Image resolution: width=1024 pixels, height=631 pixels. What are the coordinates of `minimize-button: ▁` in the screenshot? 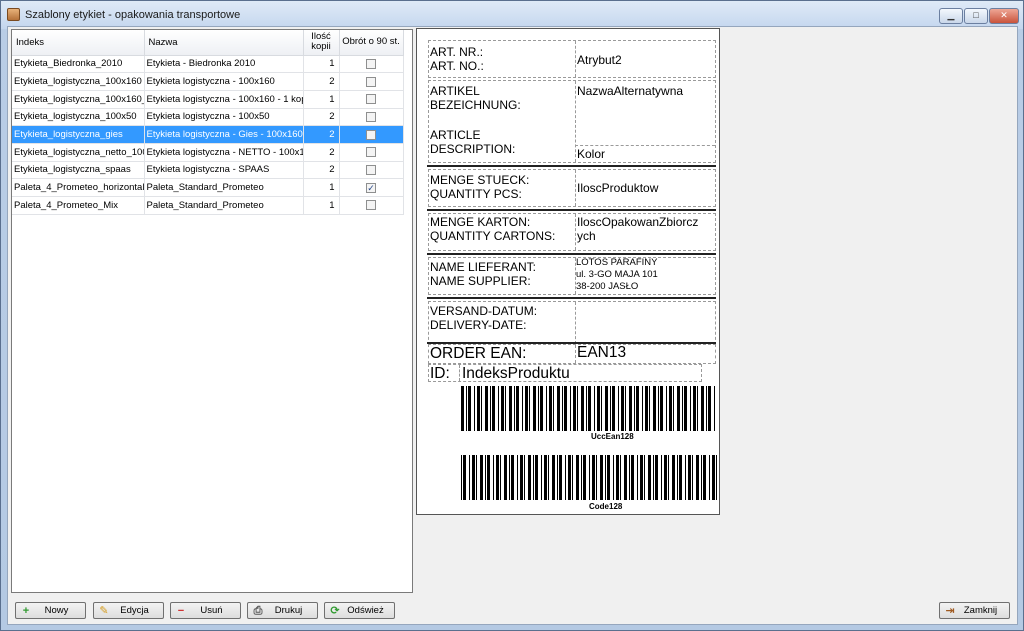 It's located at (951, 16).